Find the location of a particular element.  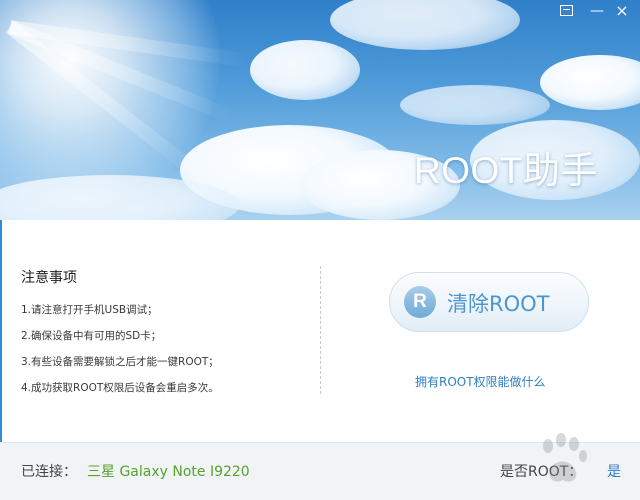

status-bar: 已连接： 三星 Galaxy Note I9220 是否ROOT： 是 is located at coordinates (320, 471).